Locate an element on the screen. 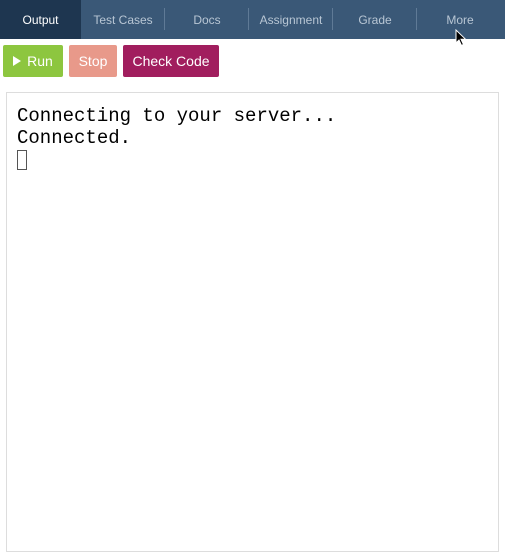  tab-more-label: More is located at coordinates (460, 19).